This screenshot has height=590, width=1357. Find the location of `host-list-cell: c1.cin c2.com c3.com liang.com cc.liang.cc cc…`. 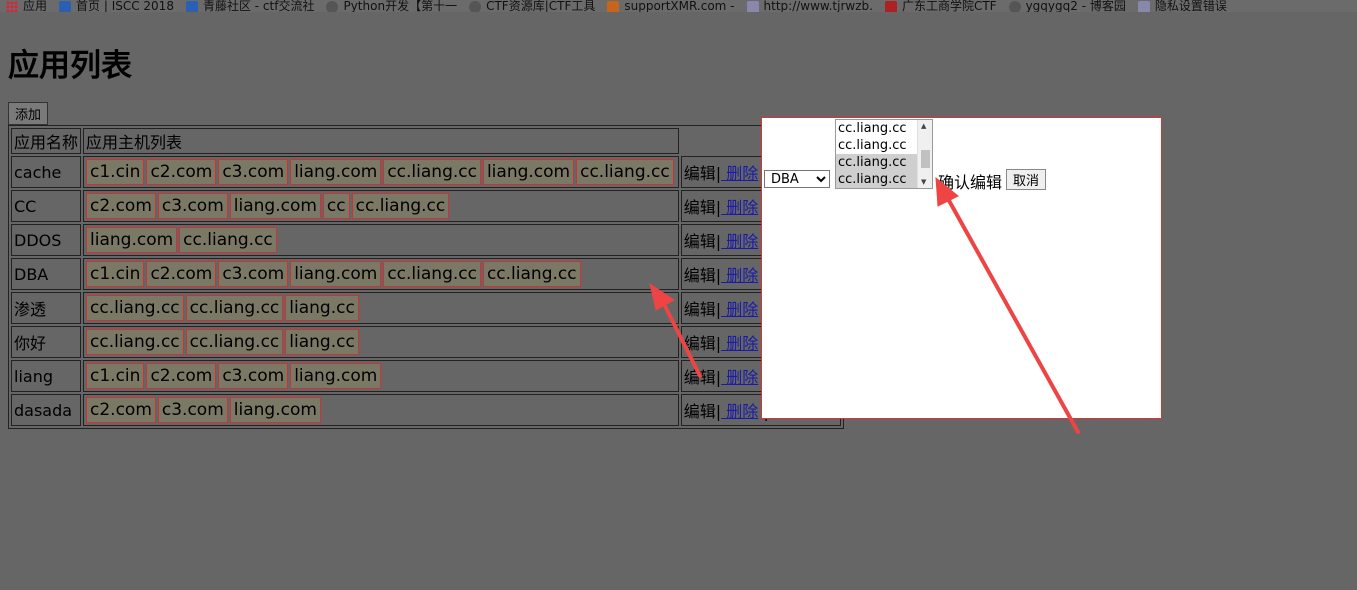

host-list-cell: c1.cin c2.com c3.com liang.com cc.liang.cc cc… is located at coordinates (381, 274).